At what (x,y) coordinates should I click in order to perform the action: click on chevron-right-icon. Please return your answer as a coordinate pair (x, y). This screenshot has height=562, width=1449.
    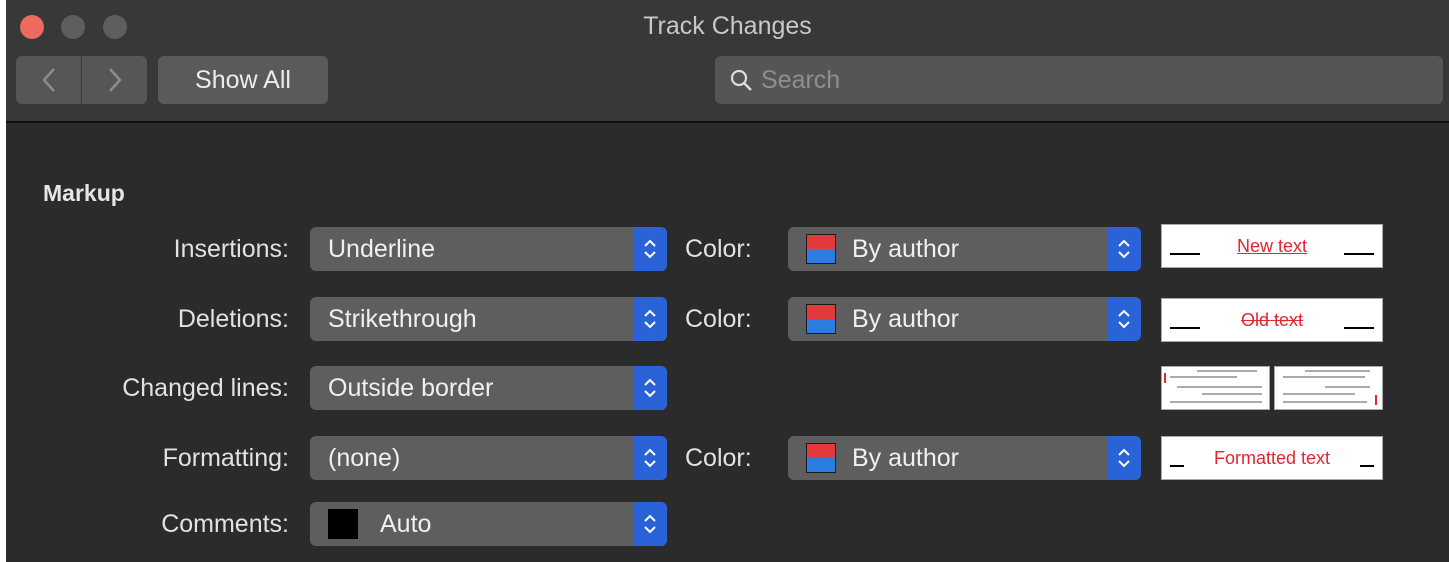
    Looking at the image, I should click on (115, 80).